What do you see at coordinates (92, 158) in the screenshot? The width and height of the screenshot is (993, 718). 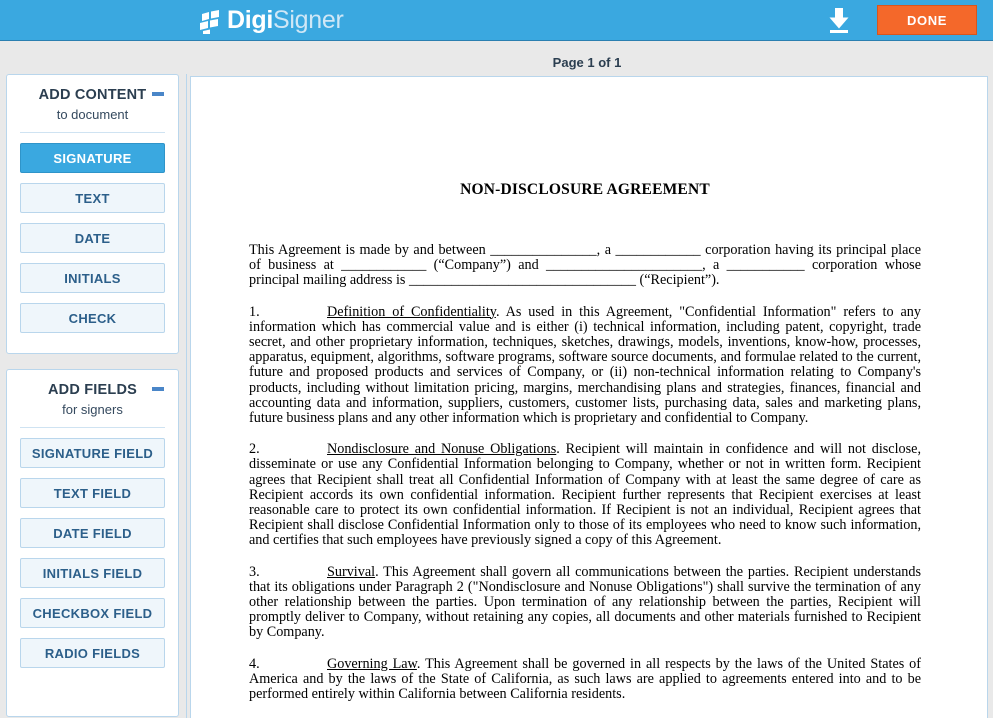 I see `add-signature-button: SIGNATURE` at bounding box center [92, 158].